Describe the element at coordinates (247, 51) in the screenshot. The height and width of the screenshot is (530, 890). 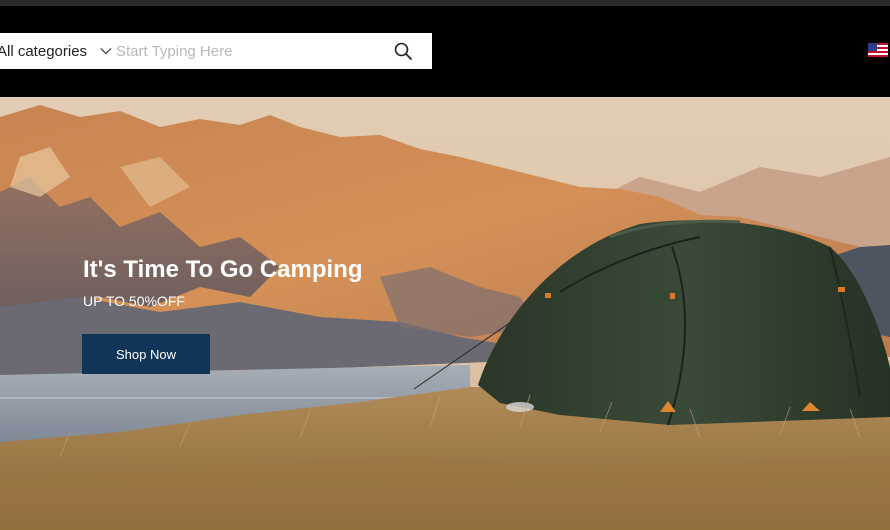
I see `search-input` at that location.